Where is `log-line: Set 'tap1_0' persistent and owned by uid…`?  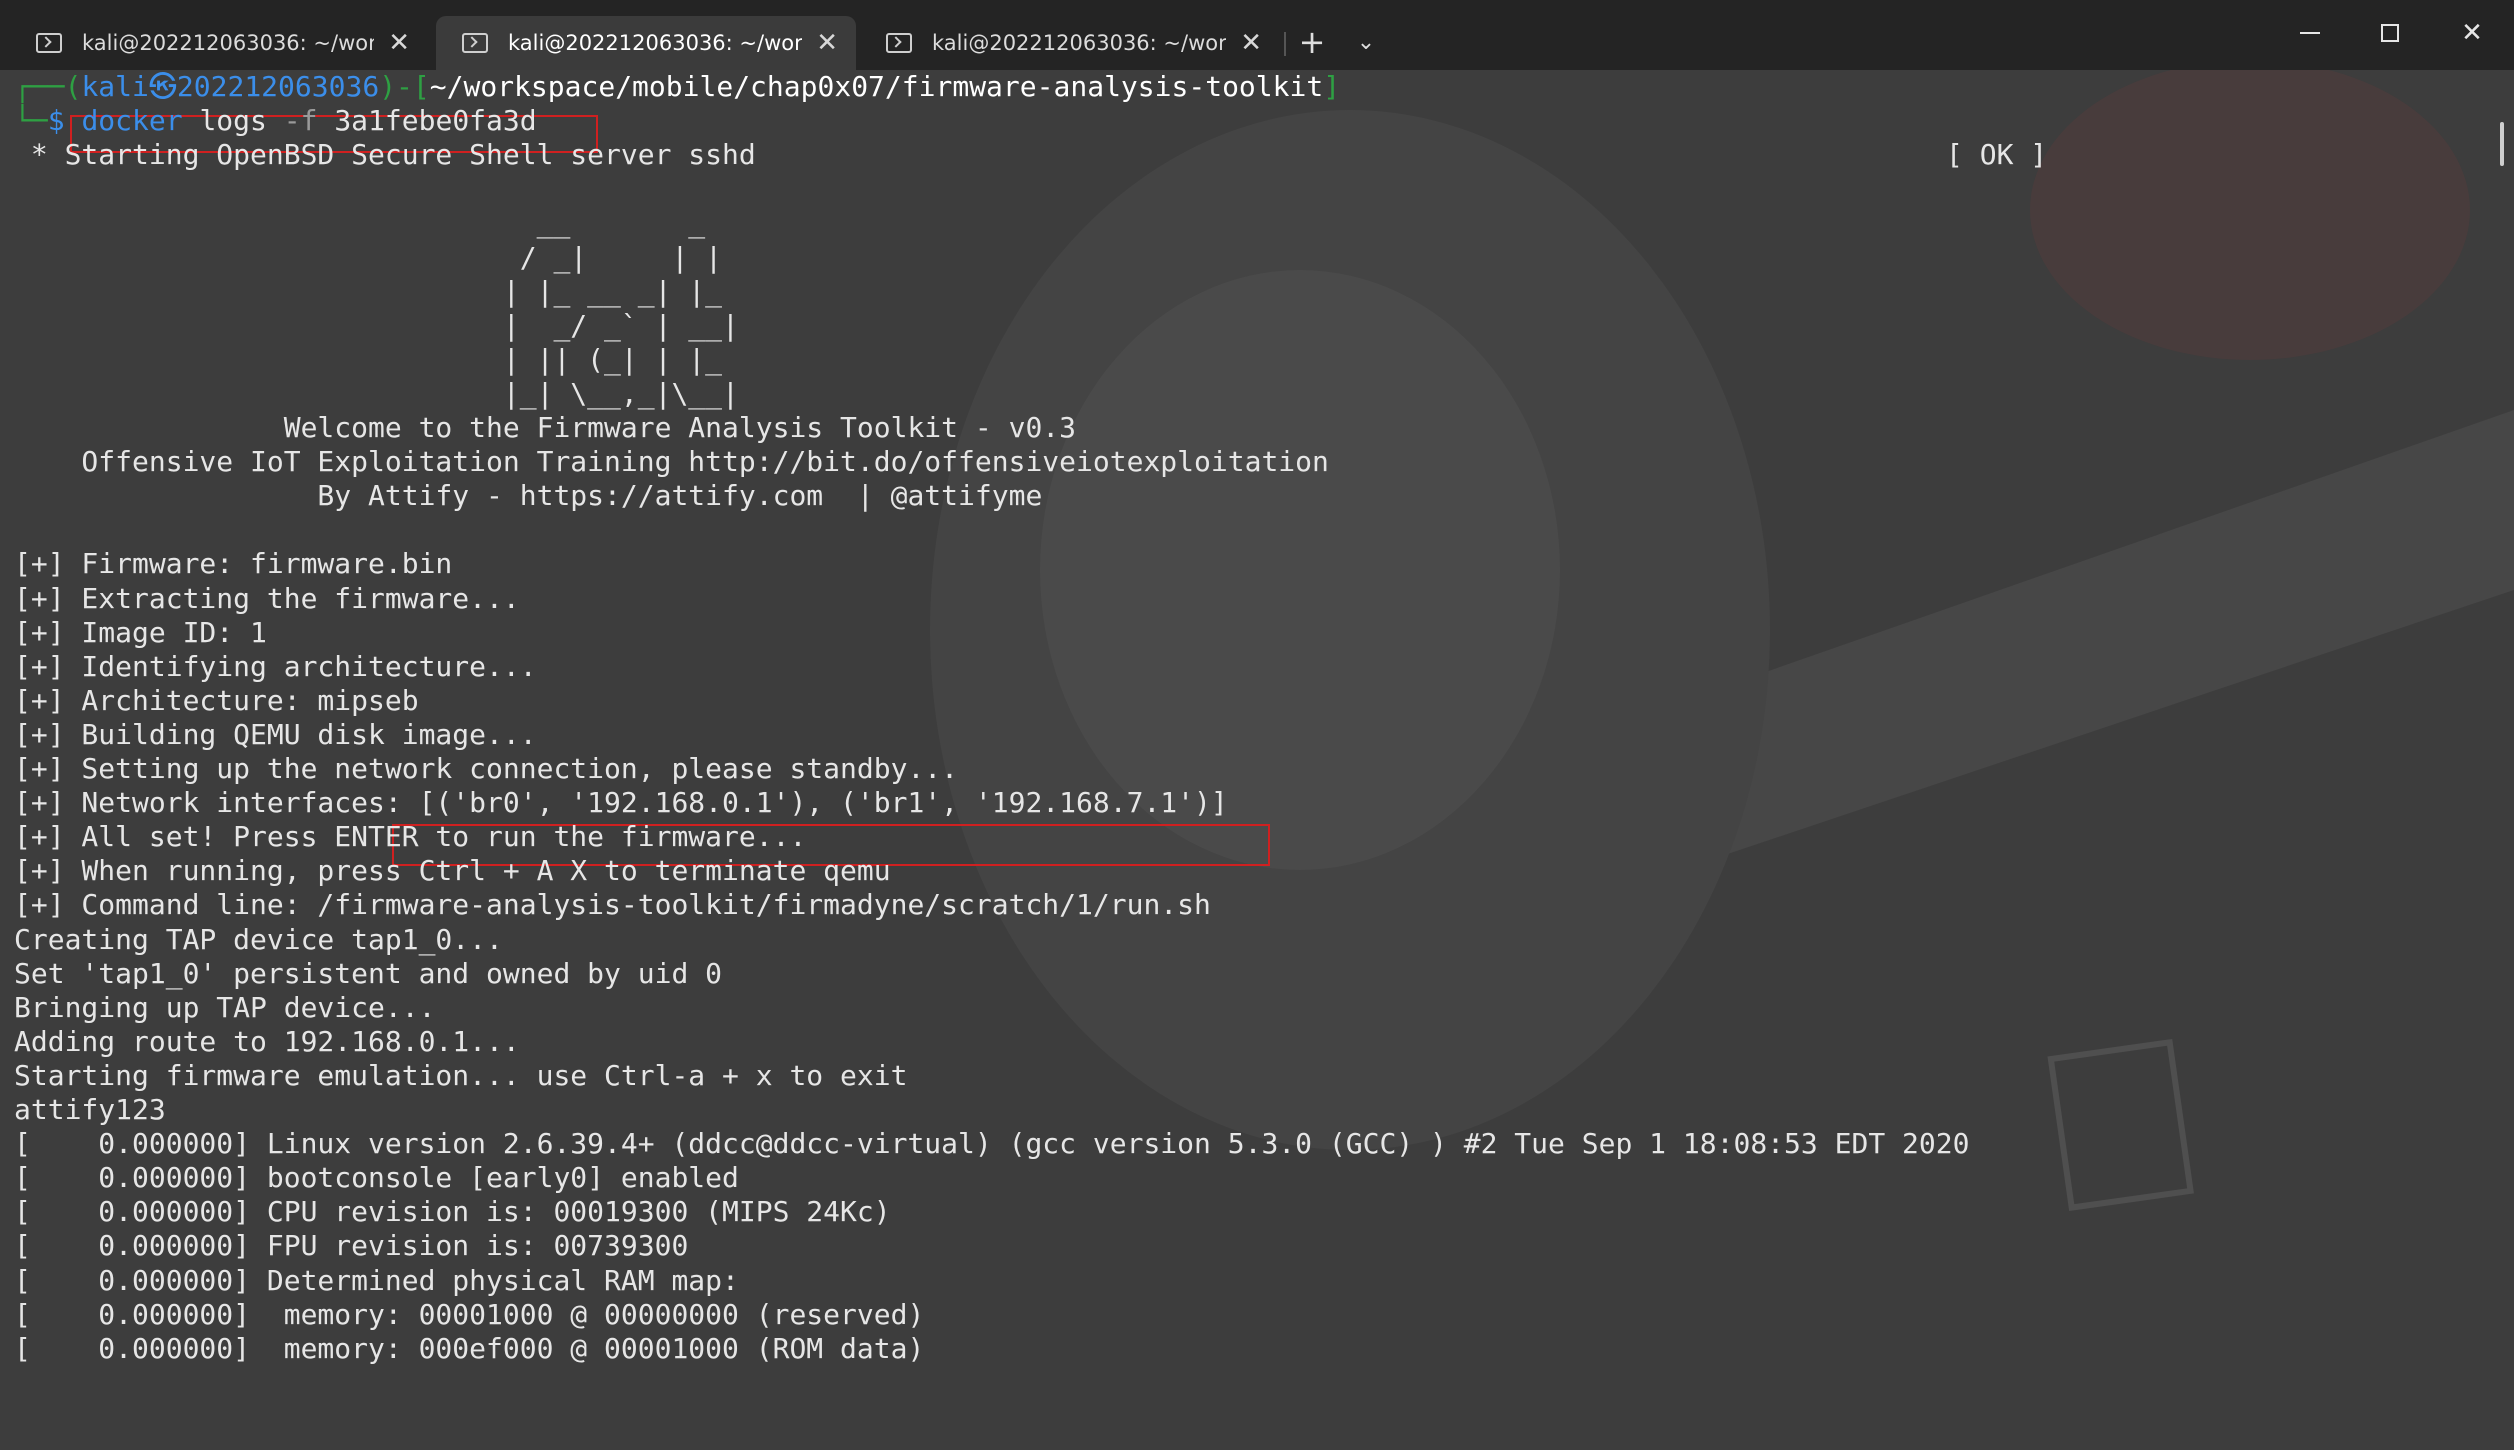
log-line: Set 'tap1_0' persistent and owned by uid… is located at coordinates (368, 974).